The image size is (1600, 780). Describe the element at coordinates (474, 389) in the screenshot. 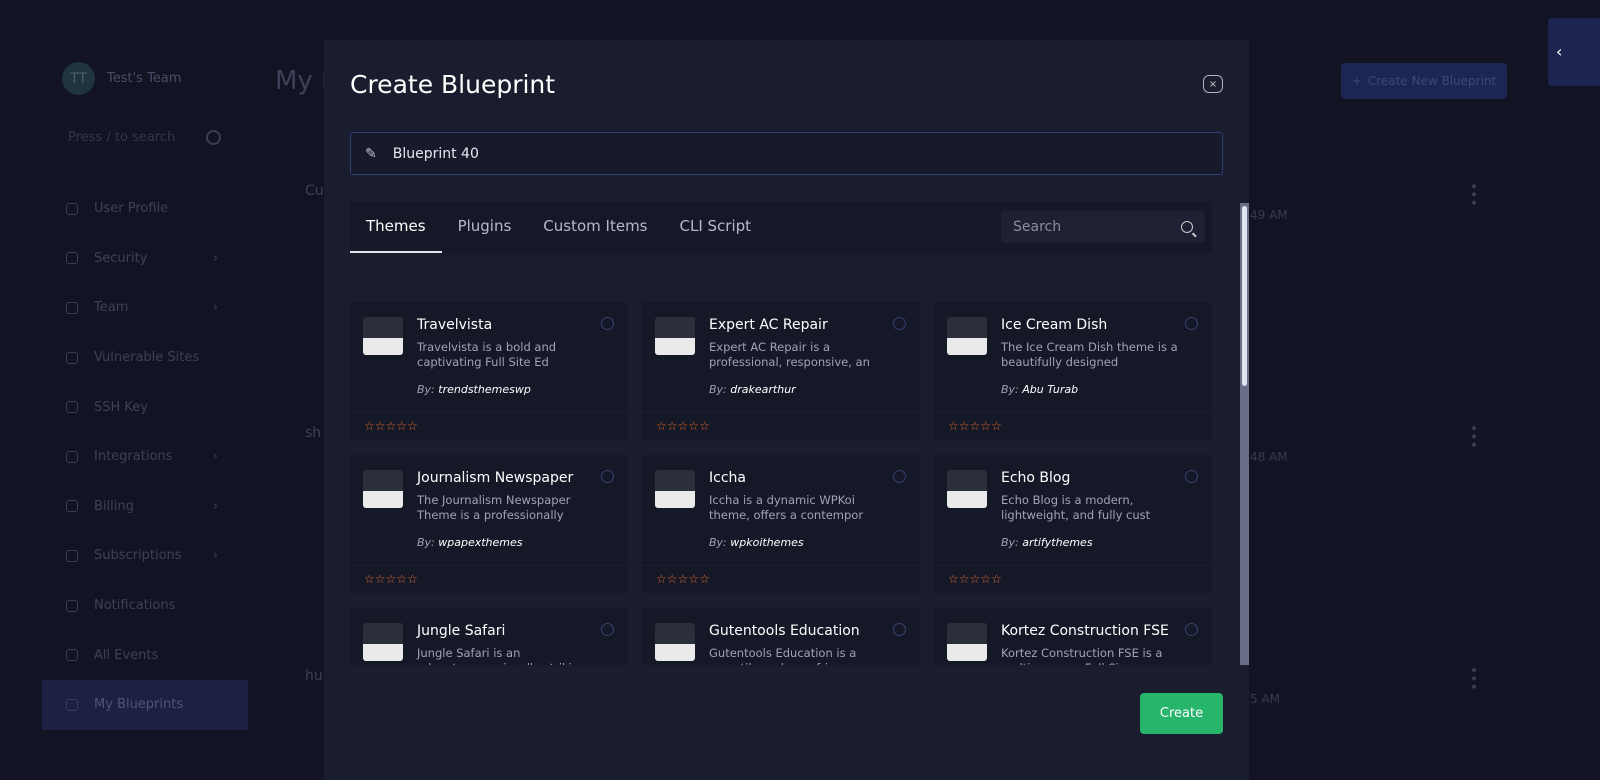

I see `theme-author: By: trendsthemeswp` at that location.